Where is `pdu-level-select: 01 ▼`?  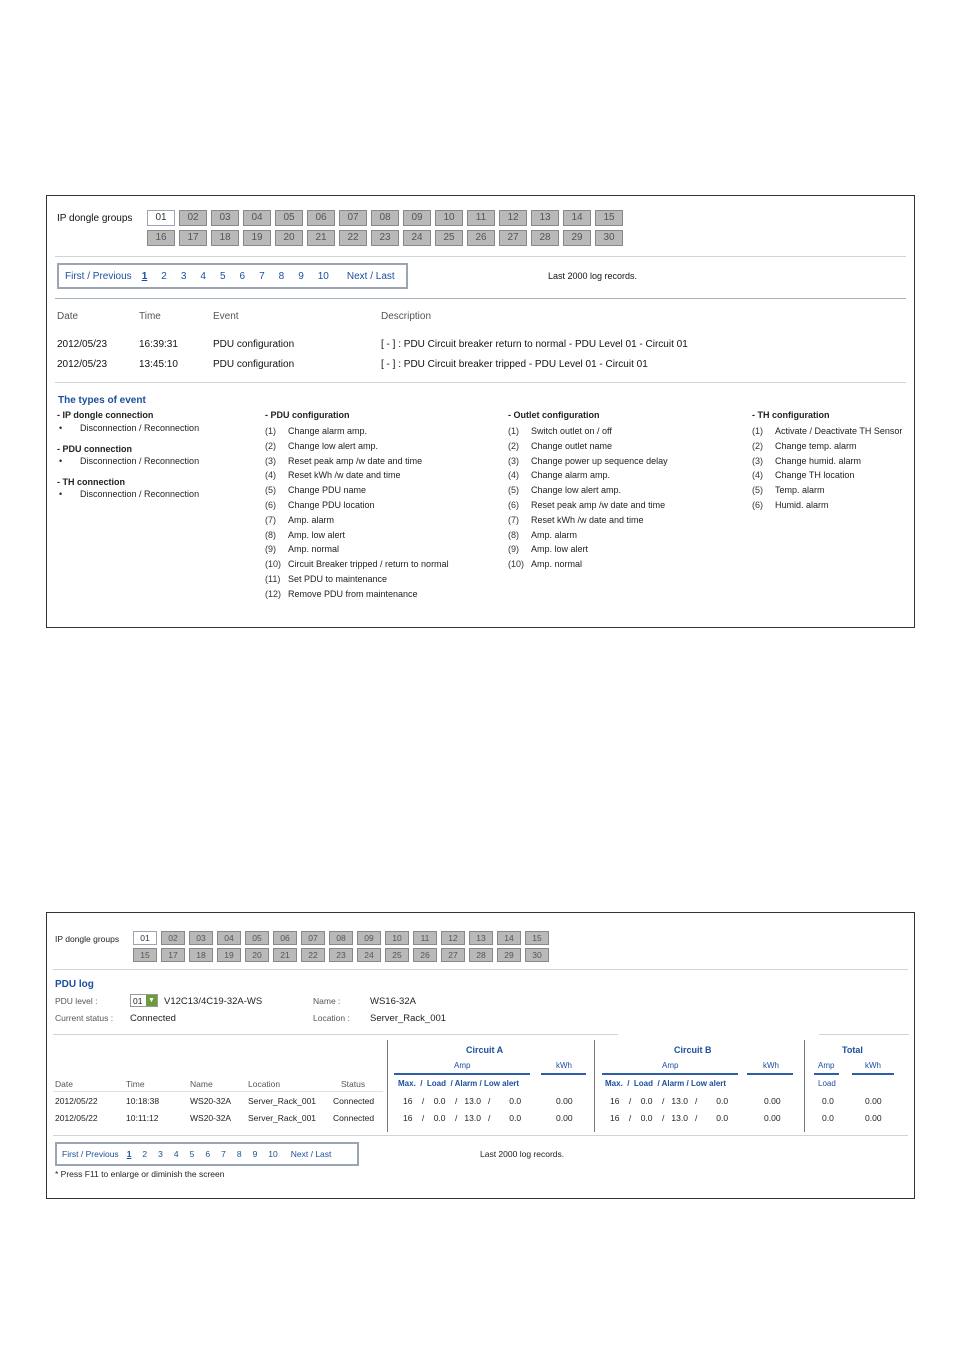 pdu-level-select: 01 ▼ is located at coordinates (144, 1000).